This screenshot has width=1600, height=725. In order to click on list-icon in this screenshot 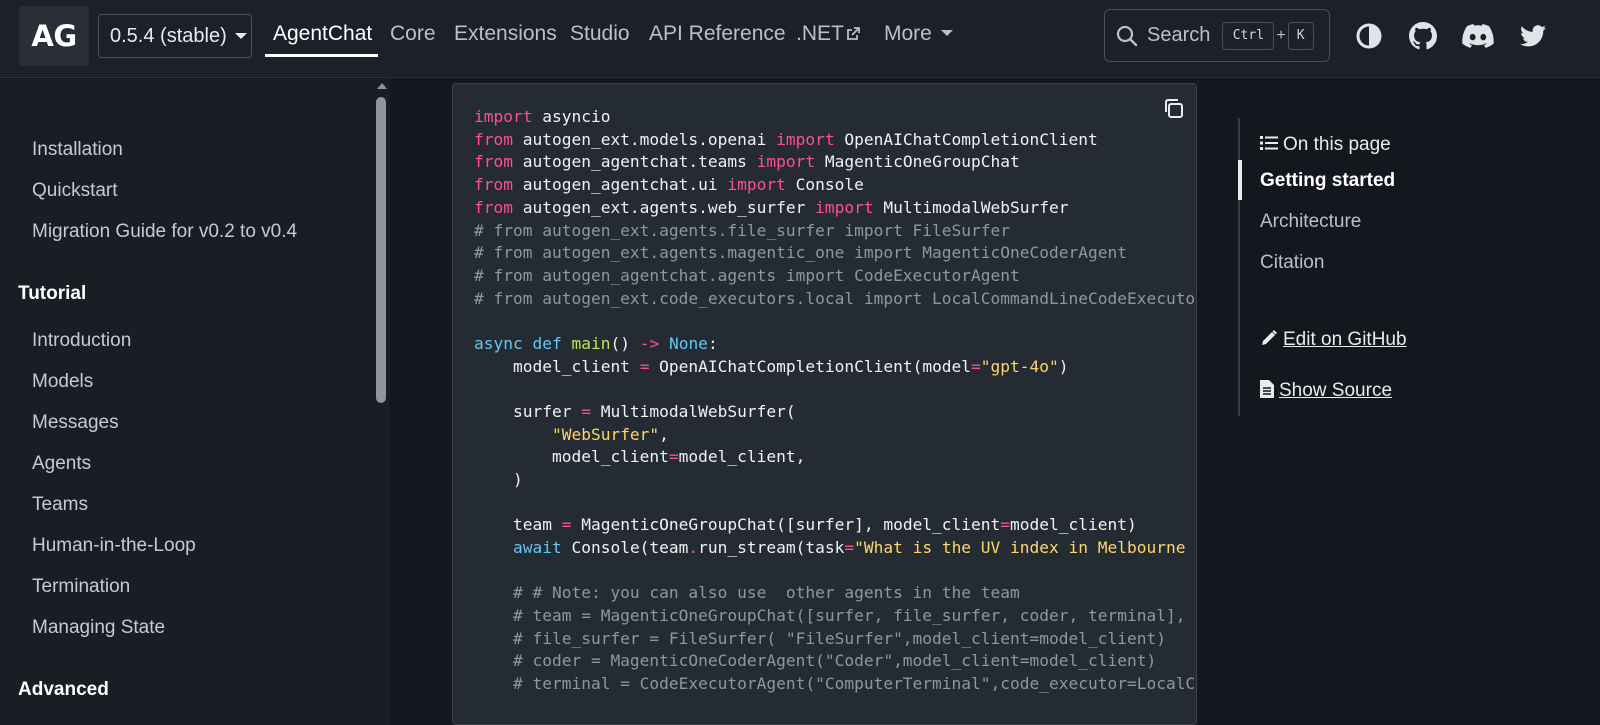, I will do `click(1269, 143)`.